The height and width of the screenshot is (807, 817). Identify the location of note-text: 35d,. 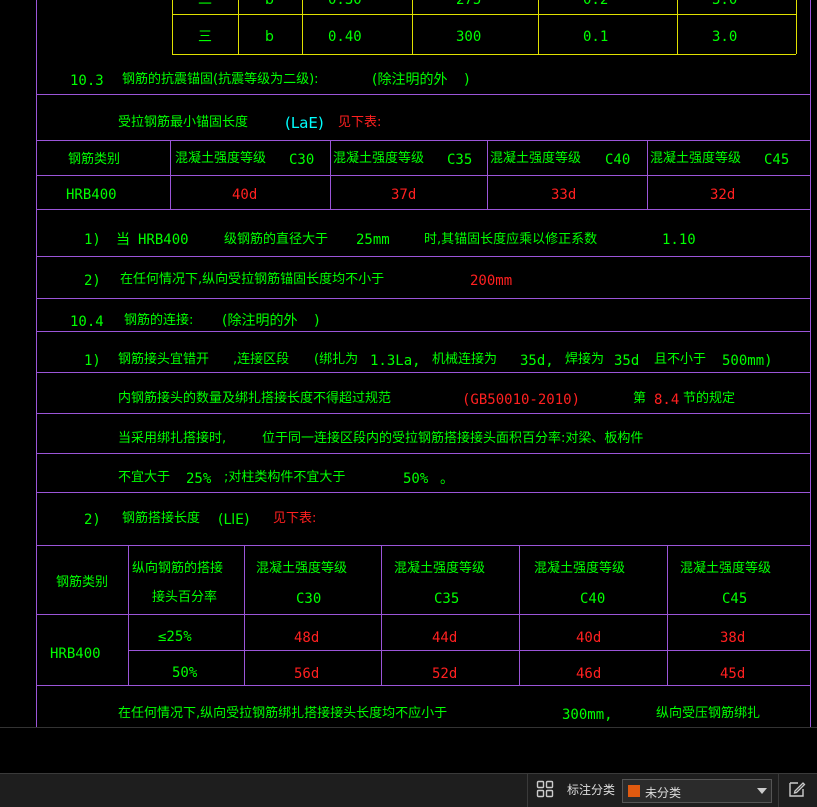
(537, 361).